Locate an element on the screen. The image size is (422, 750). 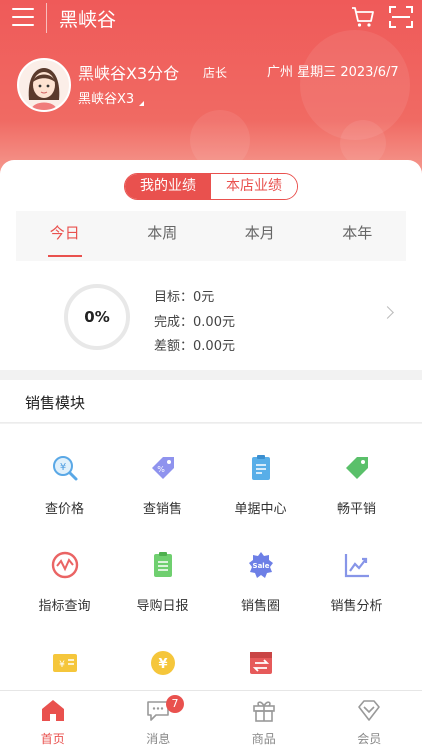
target-row: 目标：0元 is located at coordinates (184, 295).